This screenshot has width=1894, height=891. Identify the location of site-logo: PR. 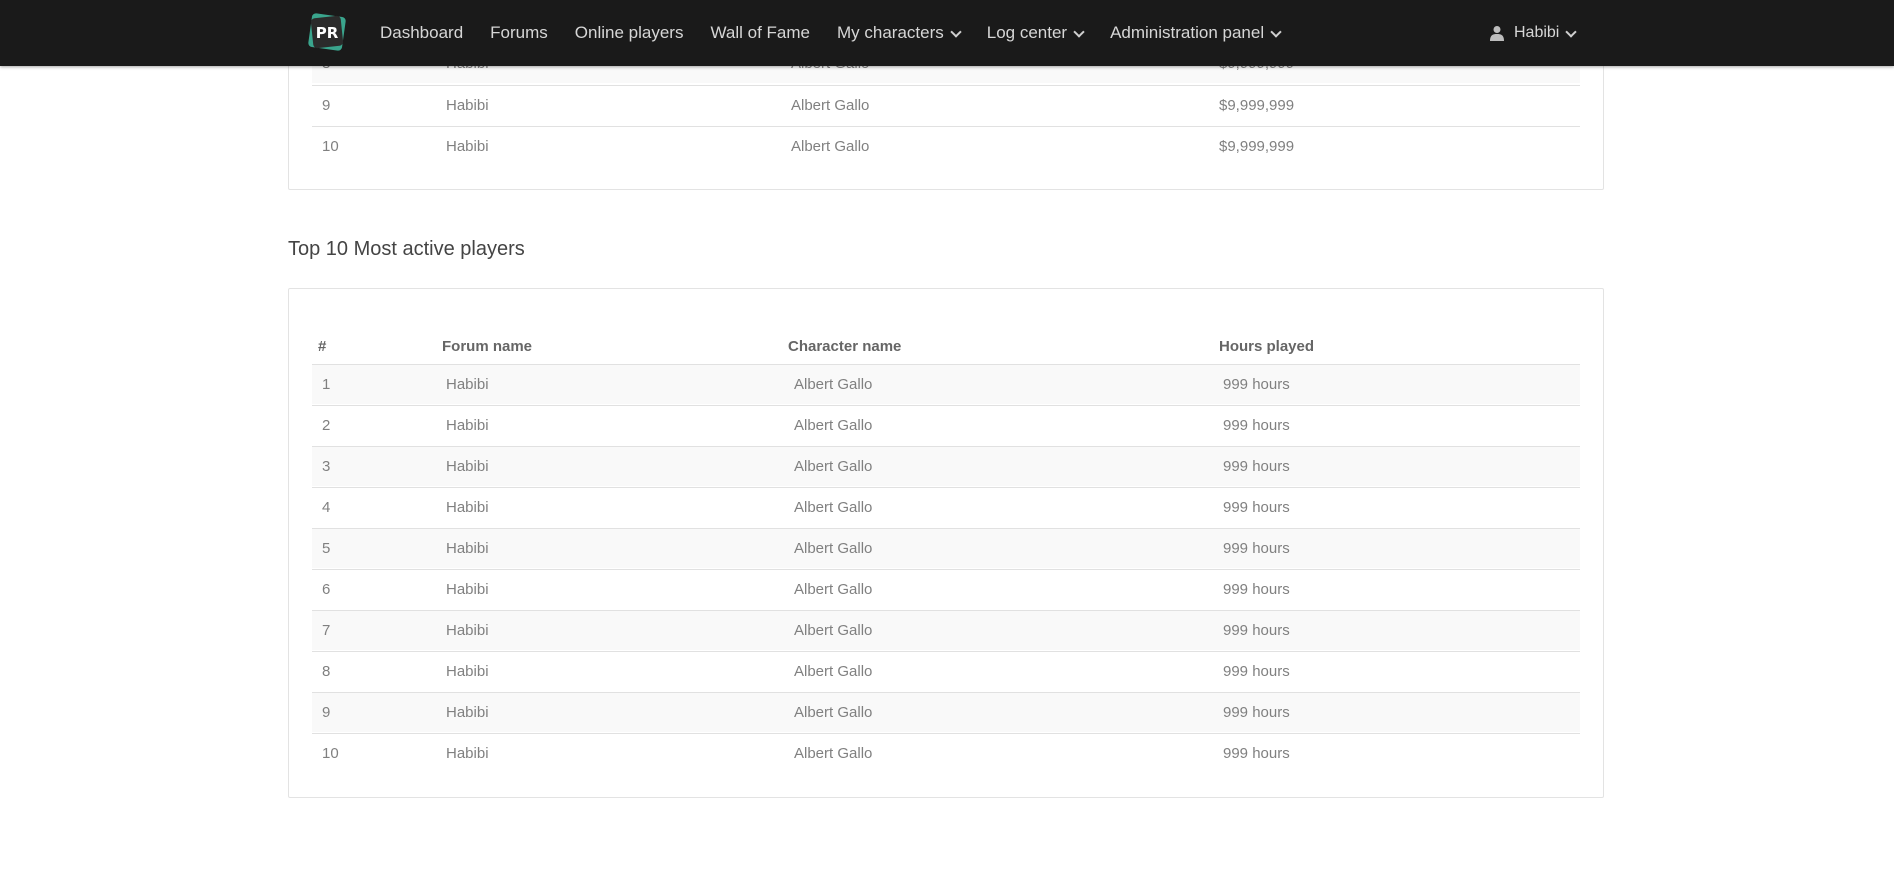
(327, 32).